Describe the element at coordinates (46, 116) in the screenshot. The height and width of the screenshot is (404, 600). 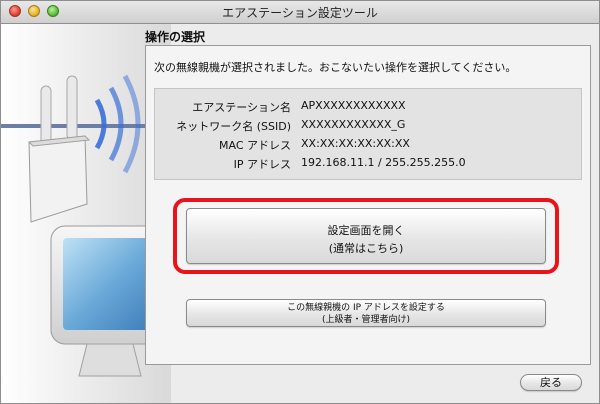
I see `antenna-left` at that location.